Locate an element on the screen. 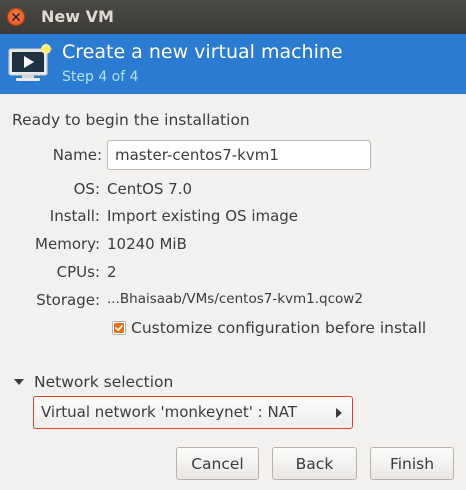 The height and width of the screenshot is (490, 466). checkmark-icon is located at coordinates (119, 328).